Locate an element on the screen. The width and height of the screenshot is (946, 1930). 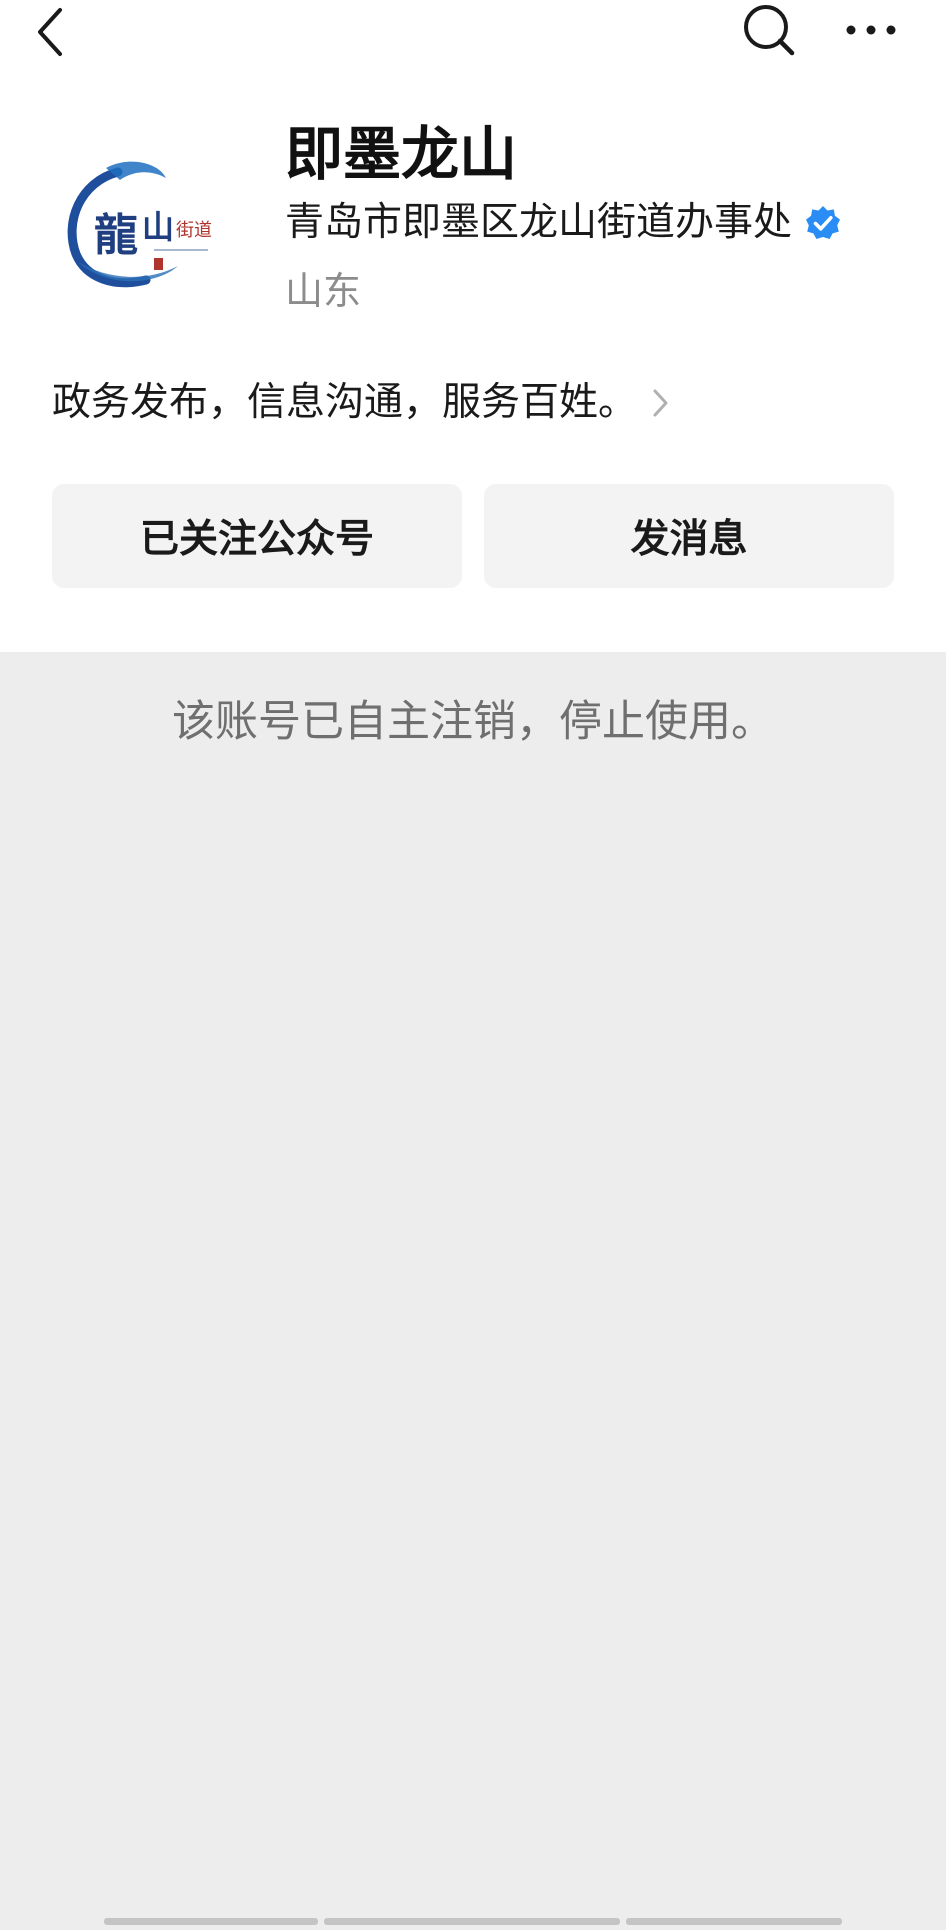
svg-text: 街道 is located at coordinates (194, 230).